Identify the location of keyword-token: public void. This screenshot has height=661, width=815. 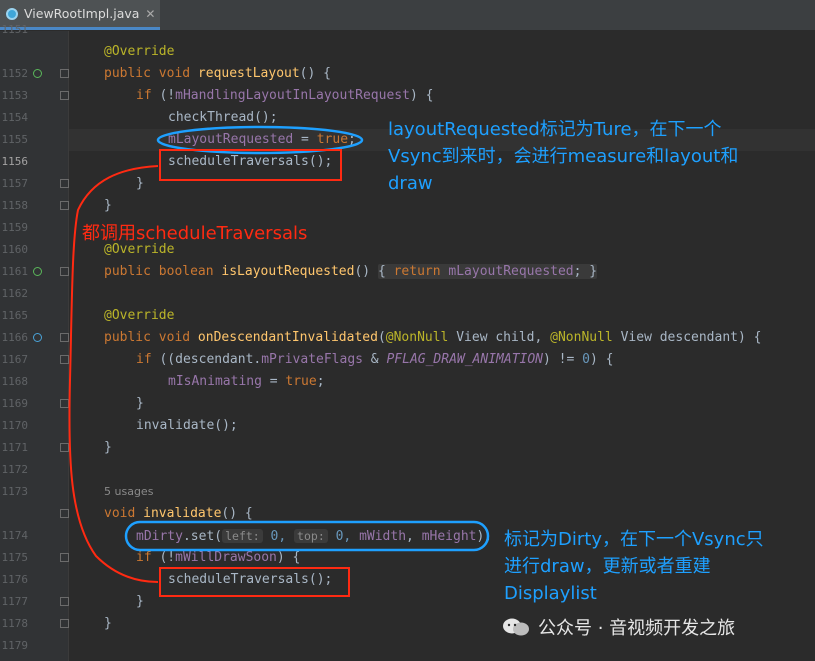
(151, 73).